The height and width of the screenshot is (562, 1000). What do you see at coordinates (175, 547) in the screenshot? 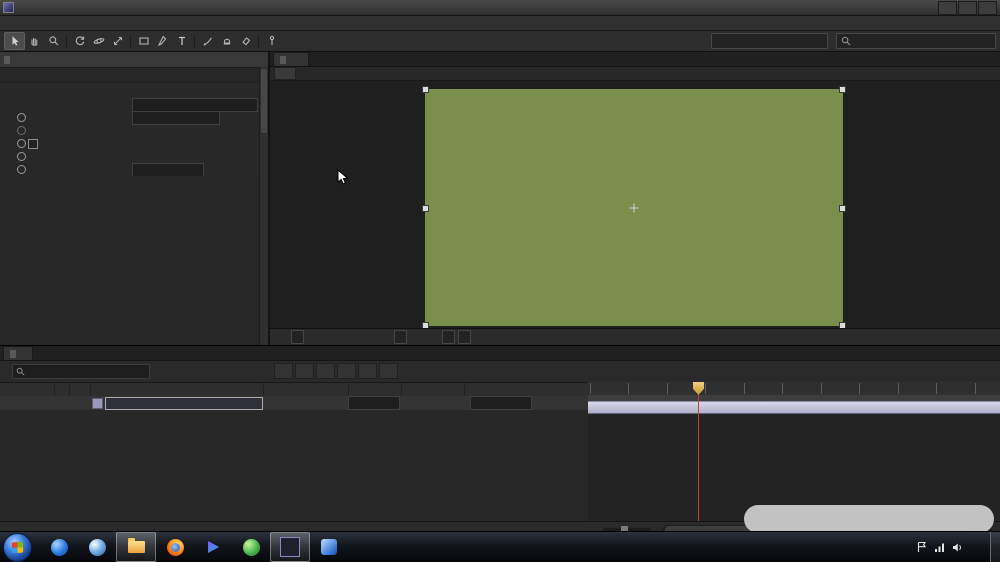
I see `taskbar-firefox-icon` at bounding box center [175, 547].